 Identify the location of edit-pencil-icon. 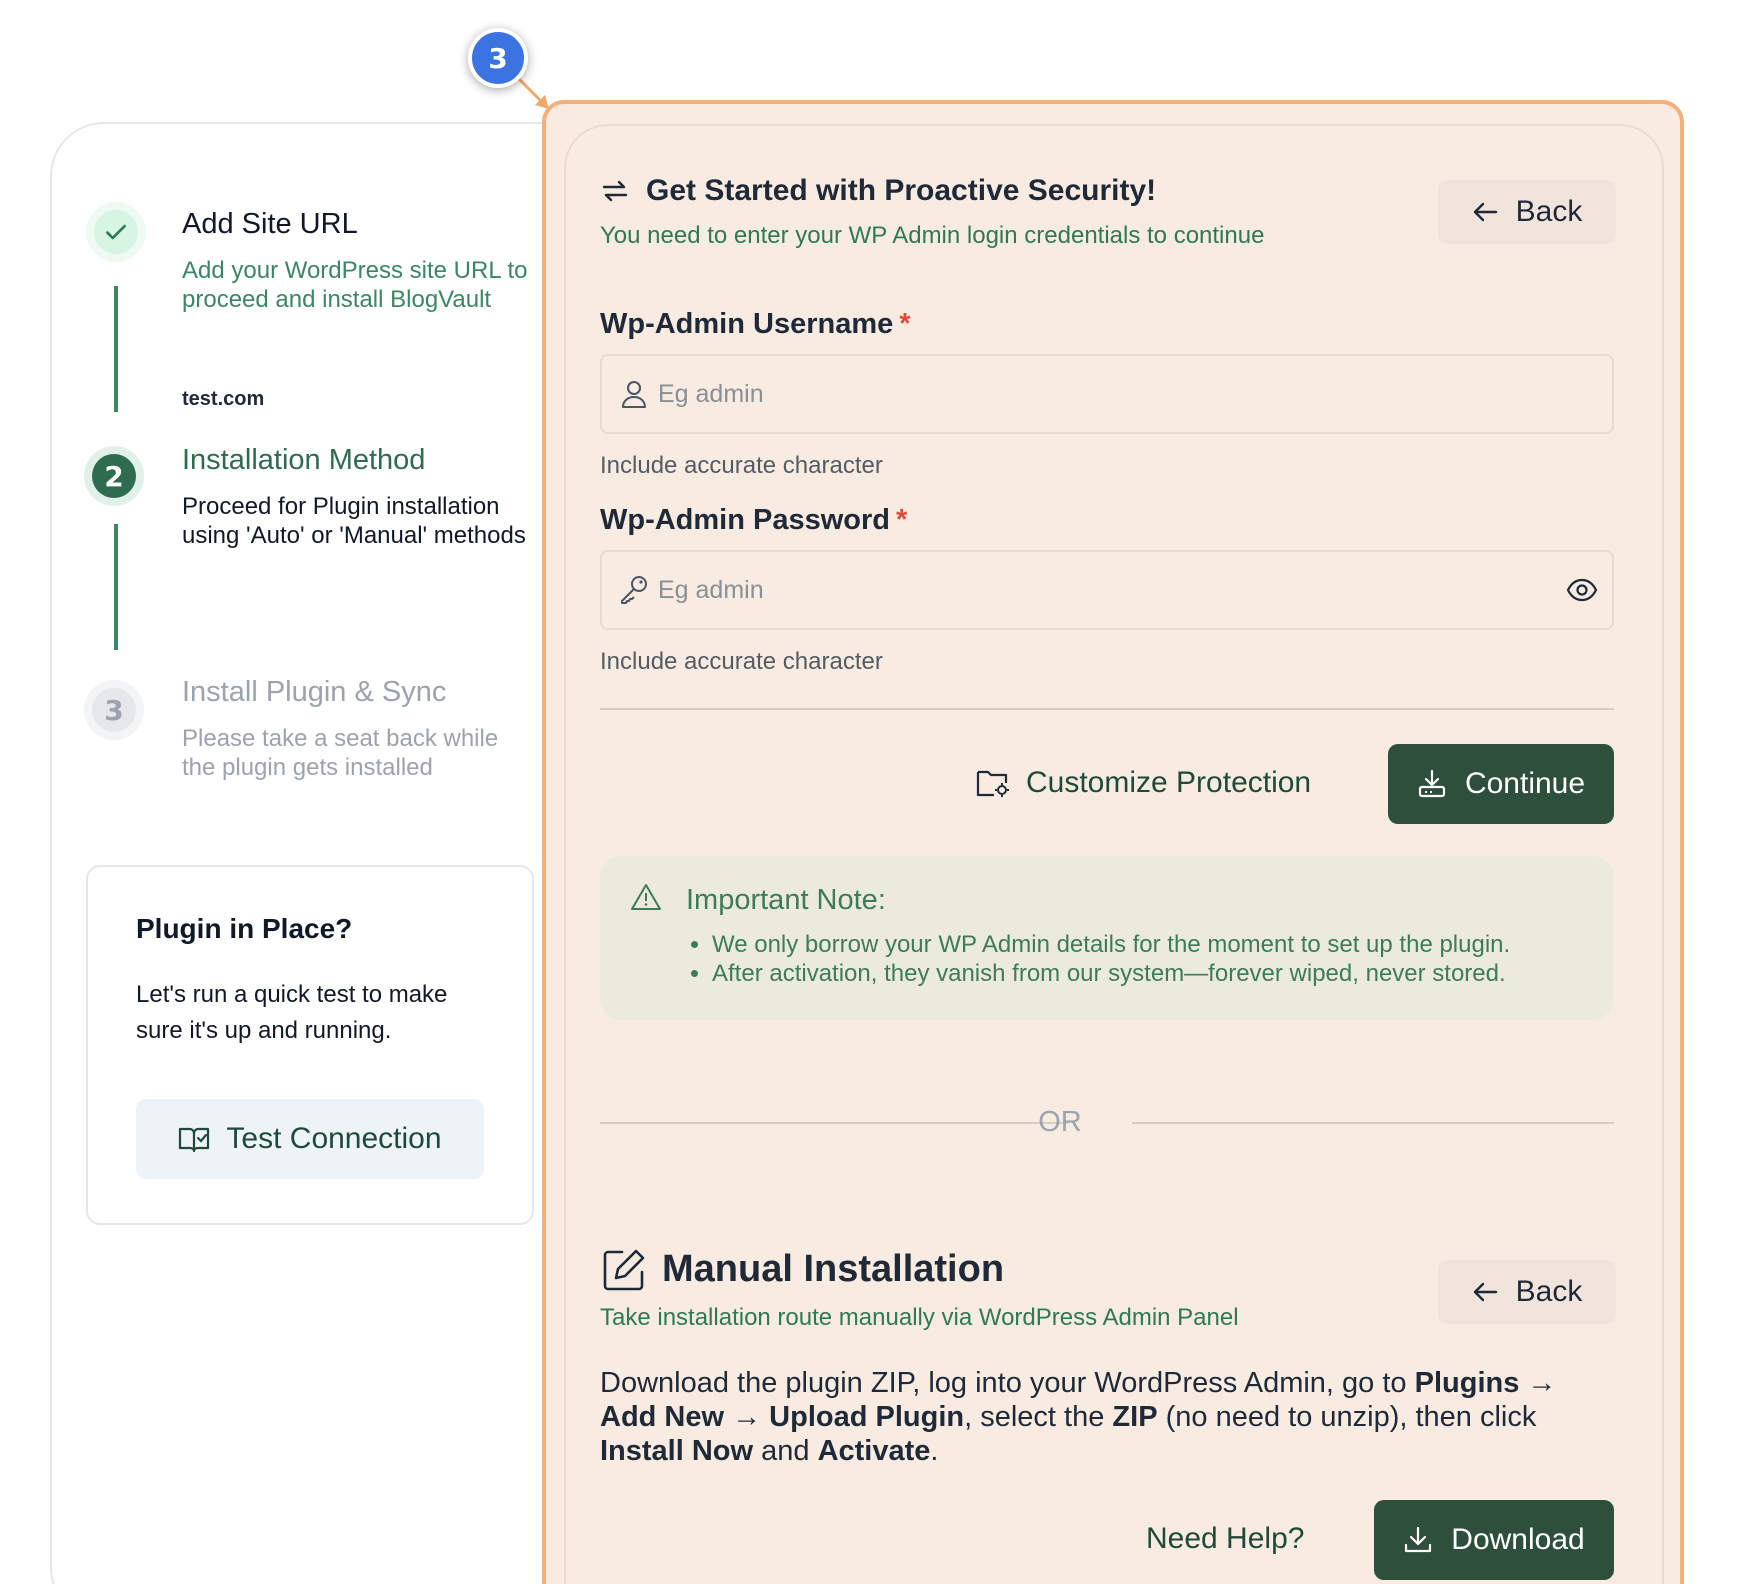
(624, 1270).